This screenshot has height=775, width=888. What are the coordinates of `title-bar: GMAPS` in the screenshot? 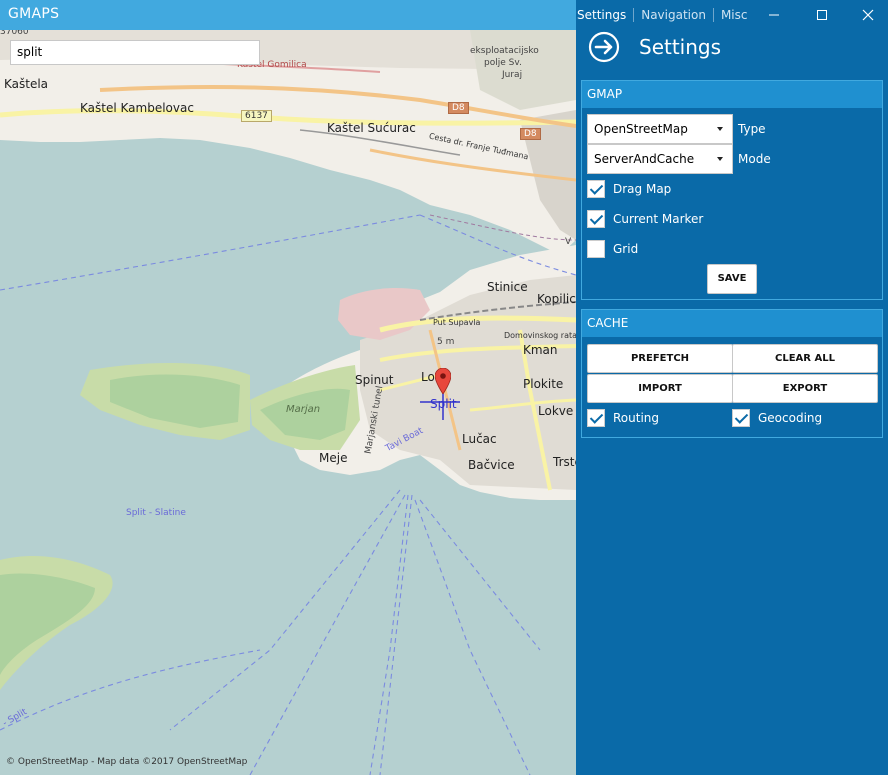 It's located at (288, 15).